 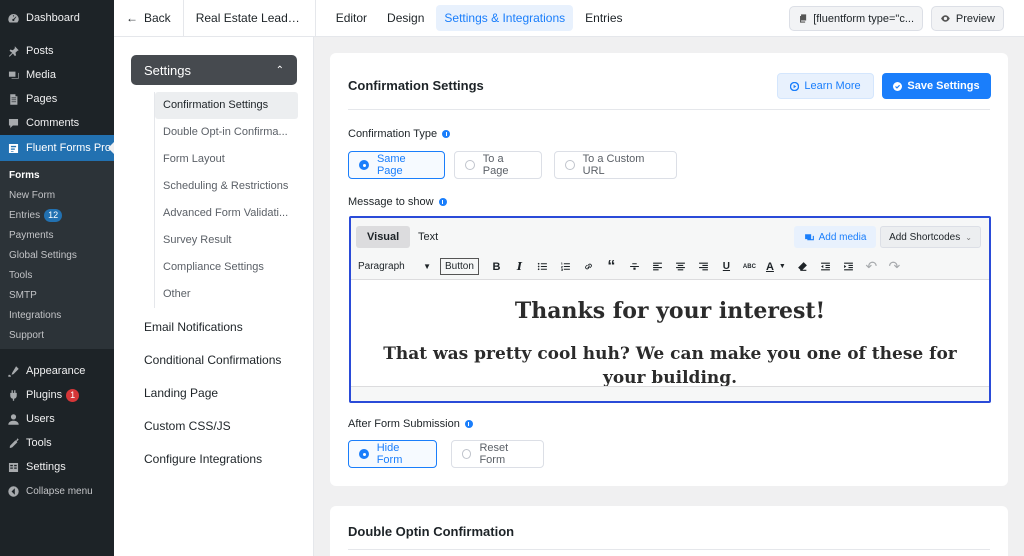 What do you see at coordinates (13, 148) in the screenshot?
I see `fluent-forms-icon` at bounding box center [13, 148].